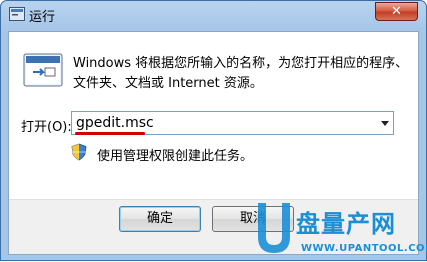  I want to click on watermark-text: 盘量产网, so click(346, 224).